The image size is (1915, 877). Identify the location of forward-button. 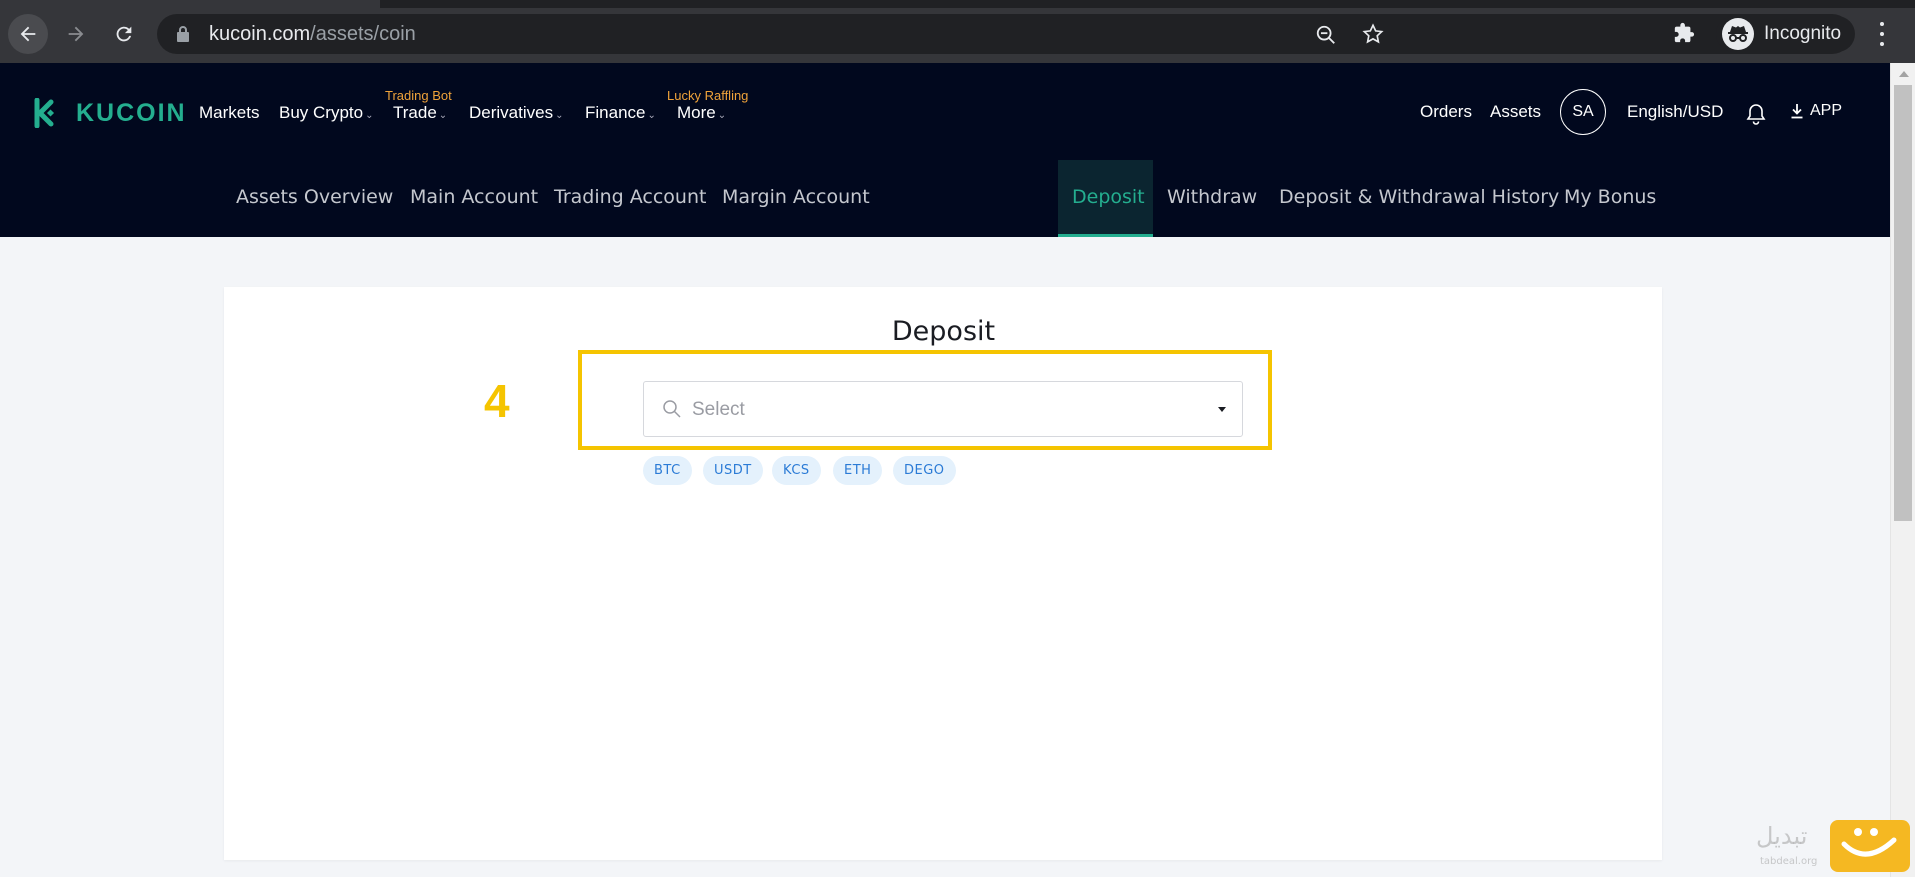
(76, 34).